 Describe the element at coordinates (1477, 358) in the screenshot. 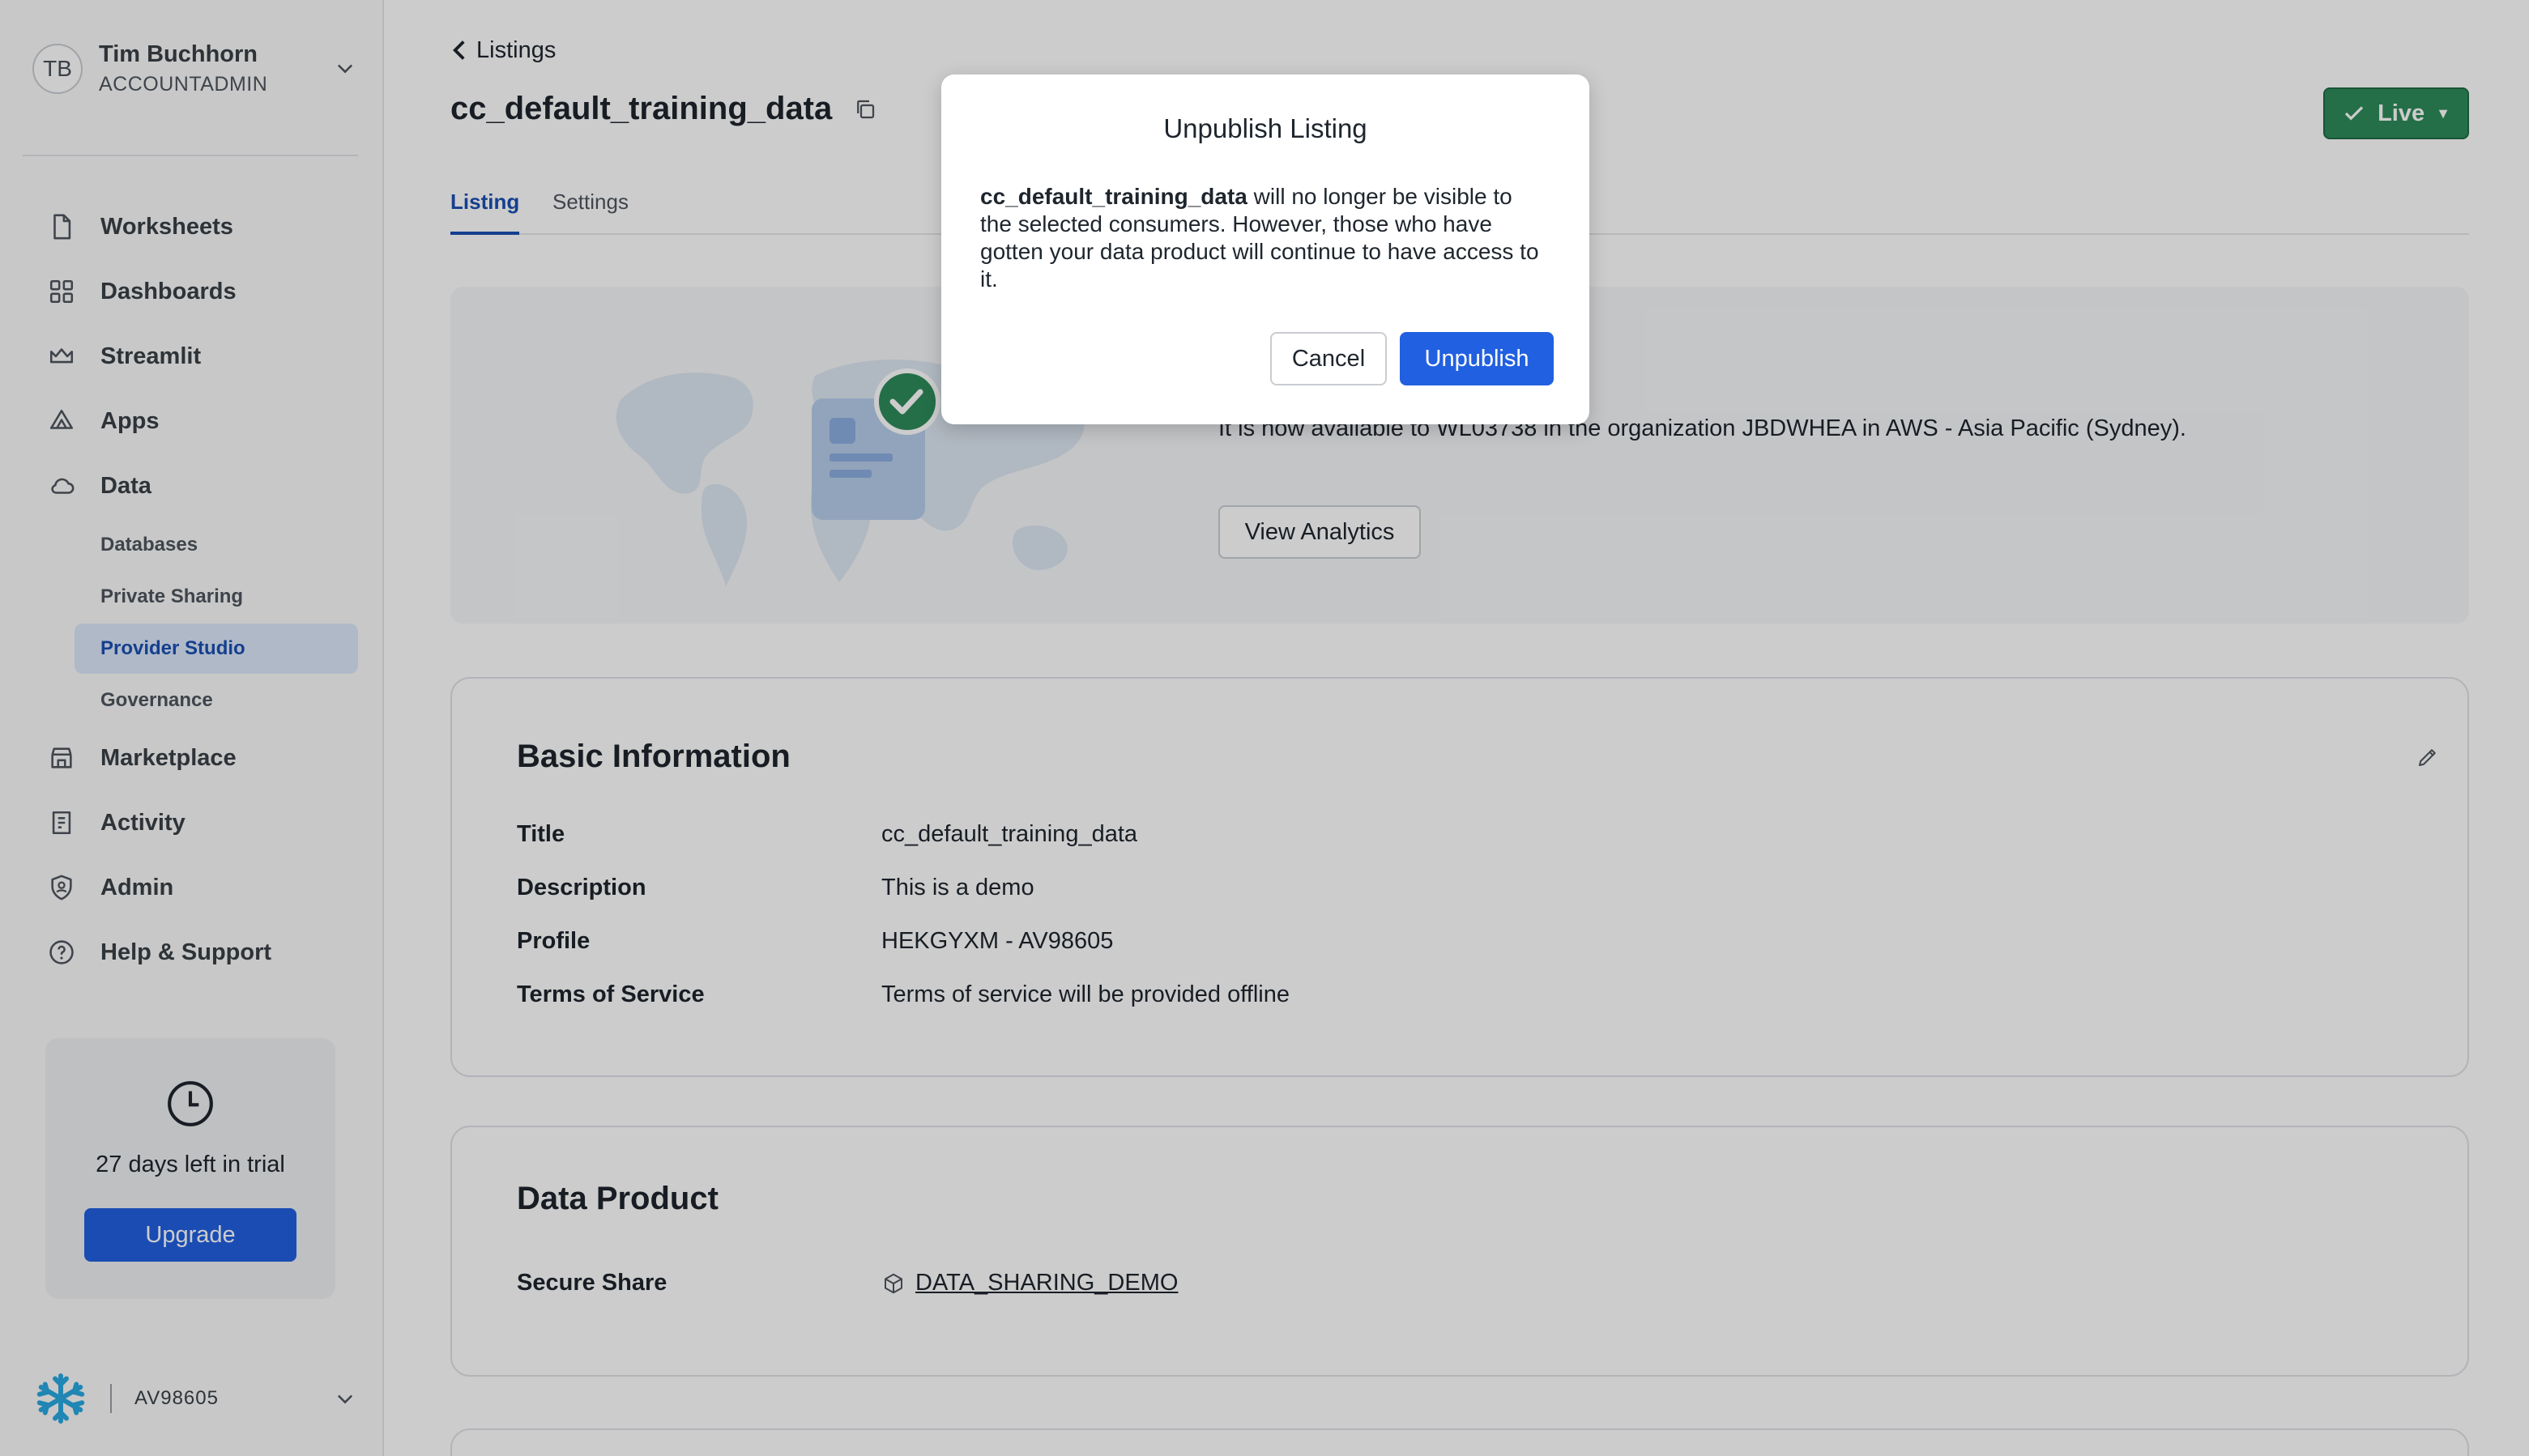

I see `unpublish-button: Unpublish` at that location.